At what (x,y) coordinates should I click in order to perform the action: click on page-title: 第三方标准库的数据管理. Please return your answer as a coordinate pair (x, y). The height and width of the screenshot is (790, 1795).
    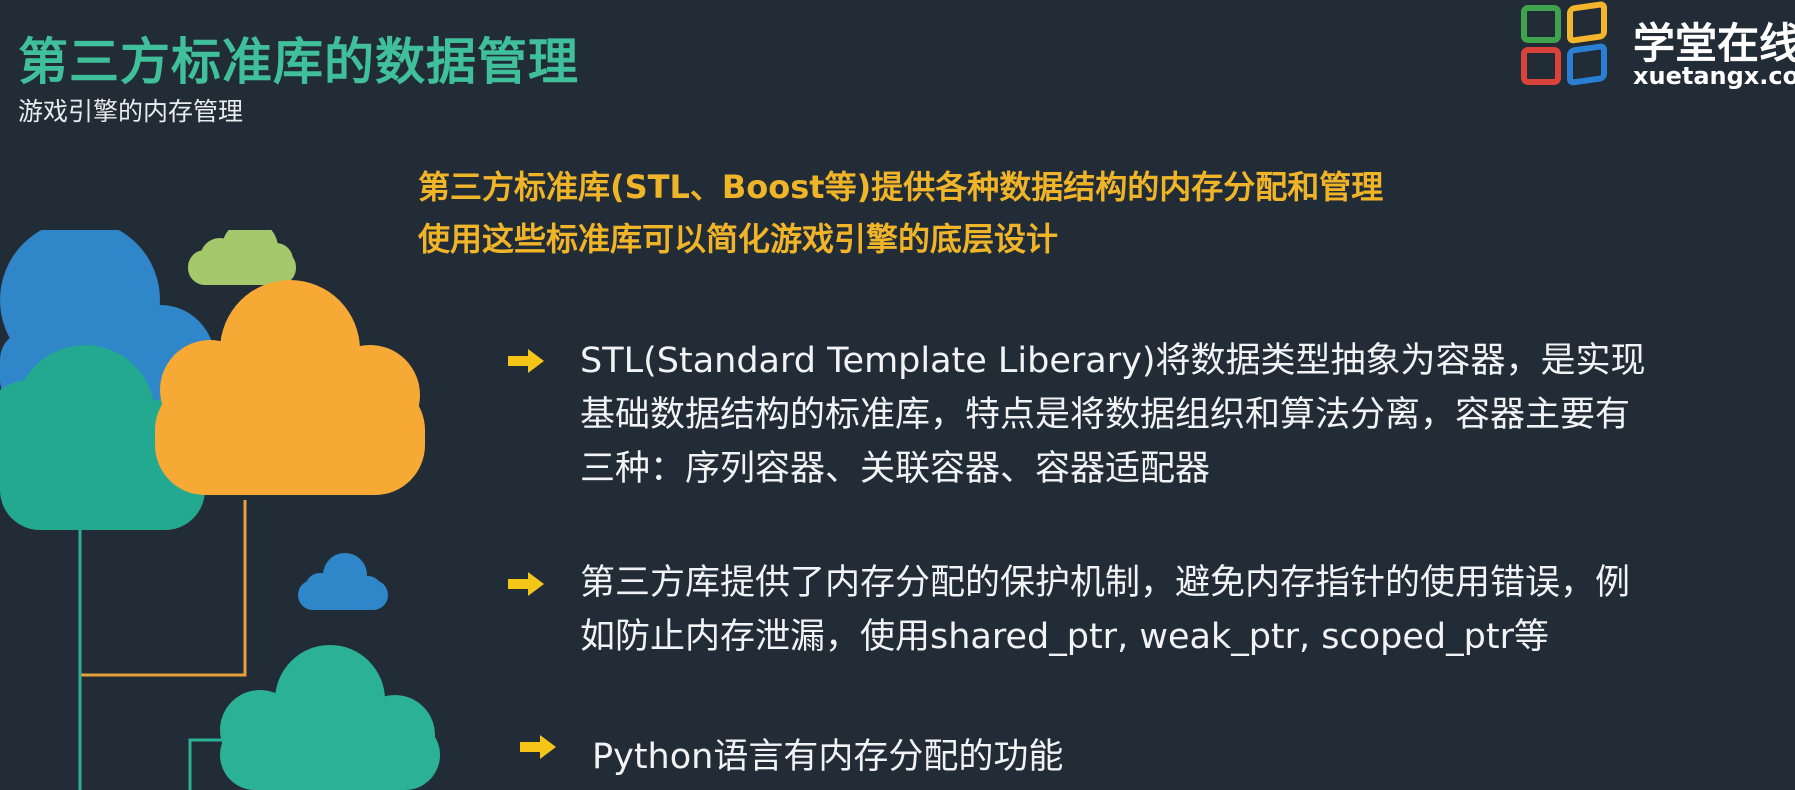
    Looking at the image, I should click on (298, 62).